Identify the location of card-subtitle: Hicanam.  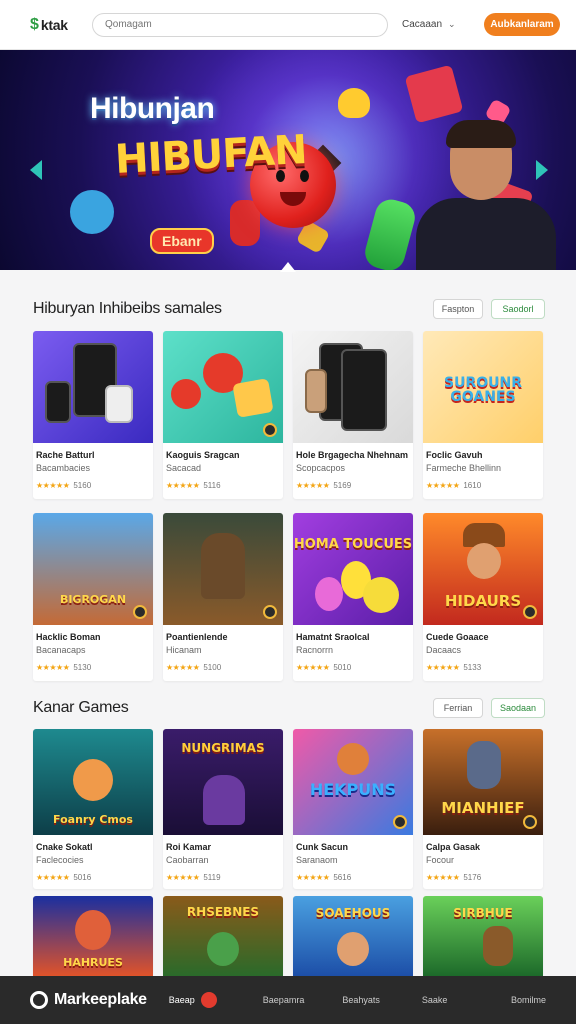
(184, 650).